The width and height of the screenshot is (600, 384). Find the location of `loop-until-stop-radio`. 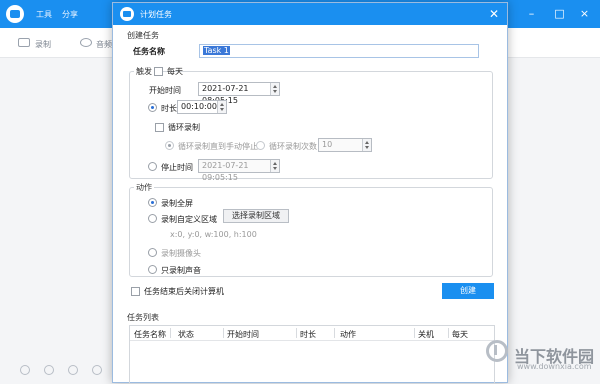

loop-until-stop-radio is located at coordinates (169, 145).